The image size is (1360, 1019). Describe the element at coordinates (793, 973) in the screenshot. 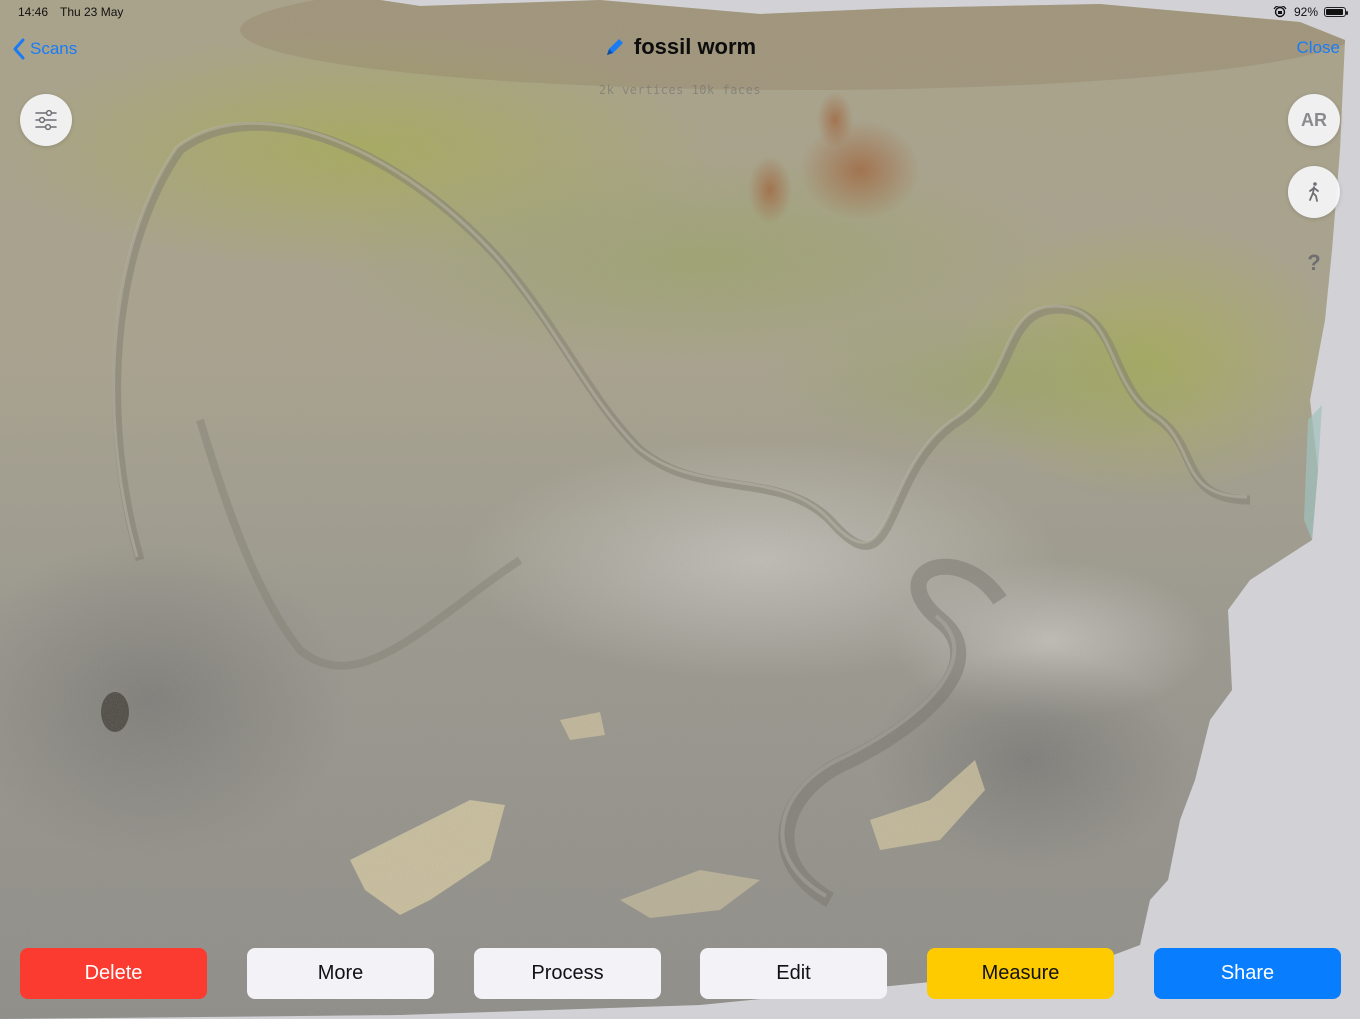

I see `edit-button: Edit` at that location.